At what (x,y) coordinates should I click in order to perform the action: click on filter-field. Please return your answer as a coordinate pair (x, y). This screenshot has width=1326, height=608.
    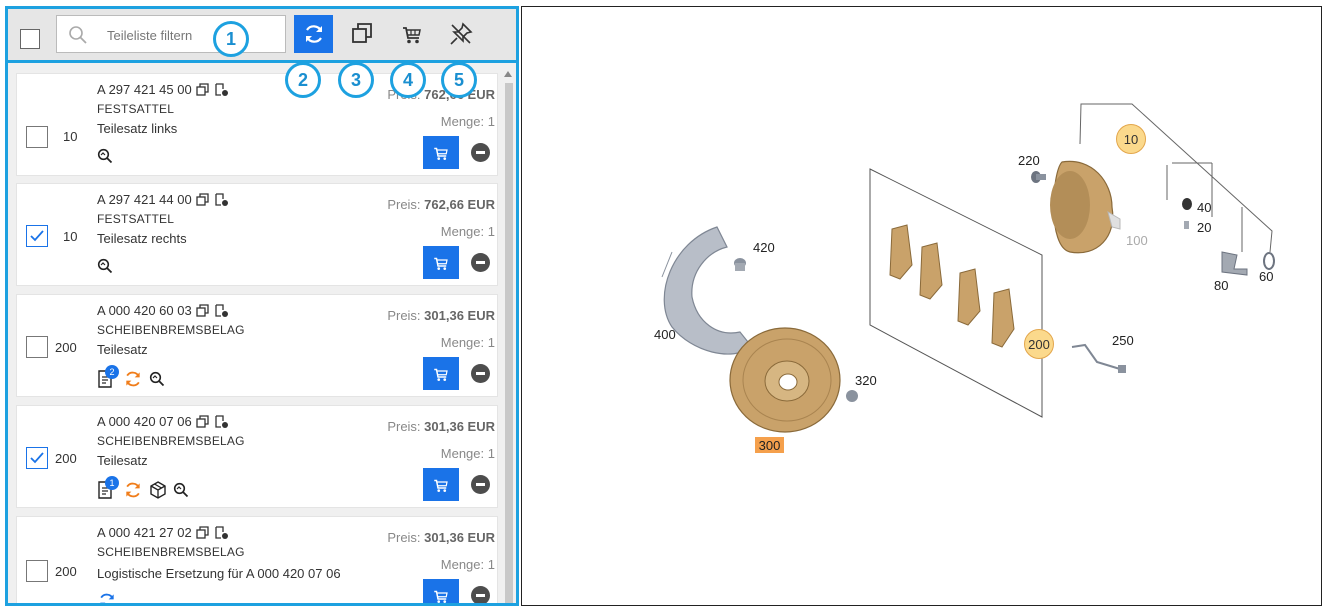
    Looking at the image, I should click on (171, 34).